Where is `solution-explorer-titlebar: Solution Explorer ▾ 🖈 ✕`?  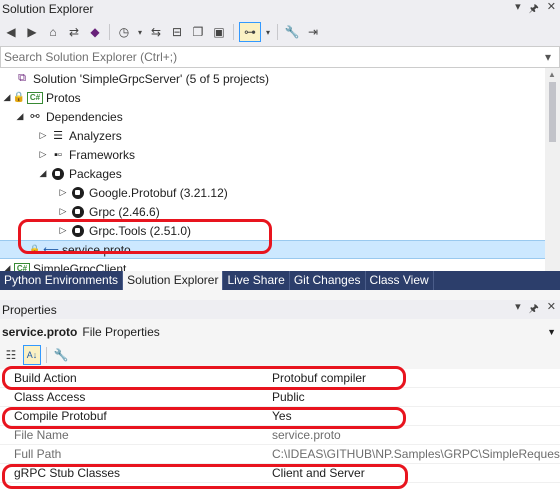
solution-explorer-titlebar: Solution Explorer ▾ 🖈 ✕ is located at coordinates (280, 9).